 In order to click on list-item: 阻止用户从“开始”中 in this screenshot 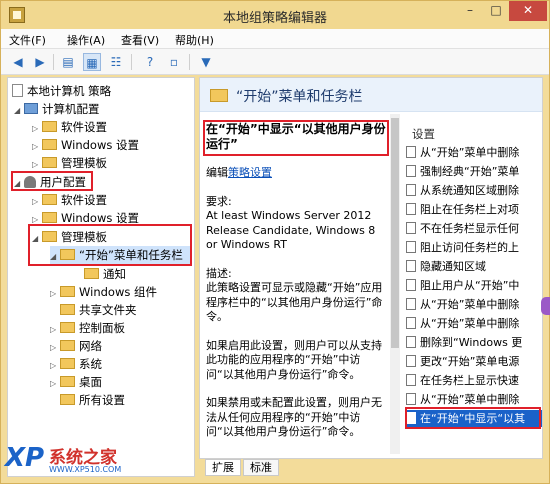, I will do `click(474, 285)`.